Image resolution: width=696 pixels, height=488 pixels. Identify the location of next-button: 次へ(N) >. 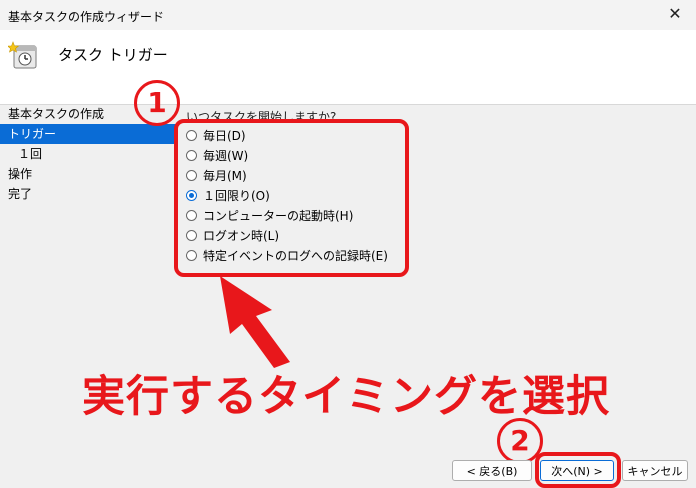
(577, 470).